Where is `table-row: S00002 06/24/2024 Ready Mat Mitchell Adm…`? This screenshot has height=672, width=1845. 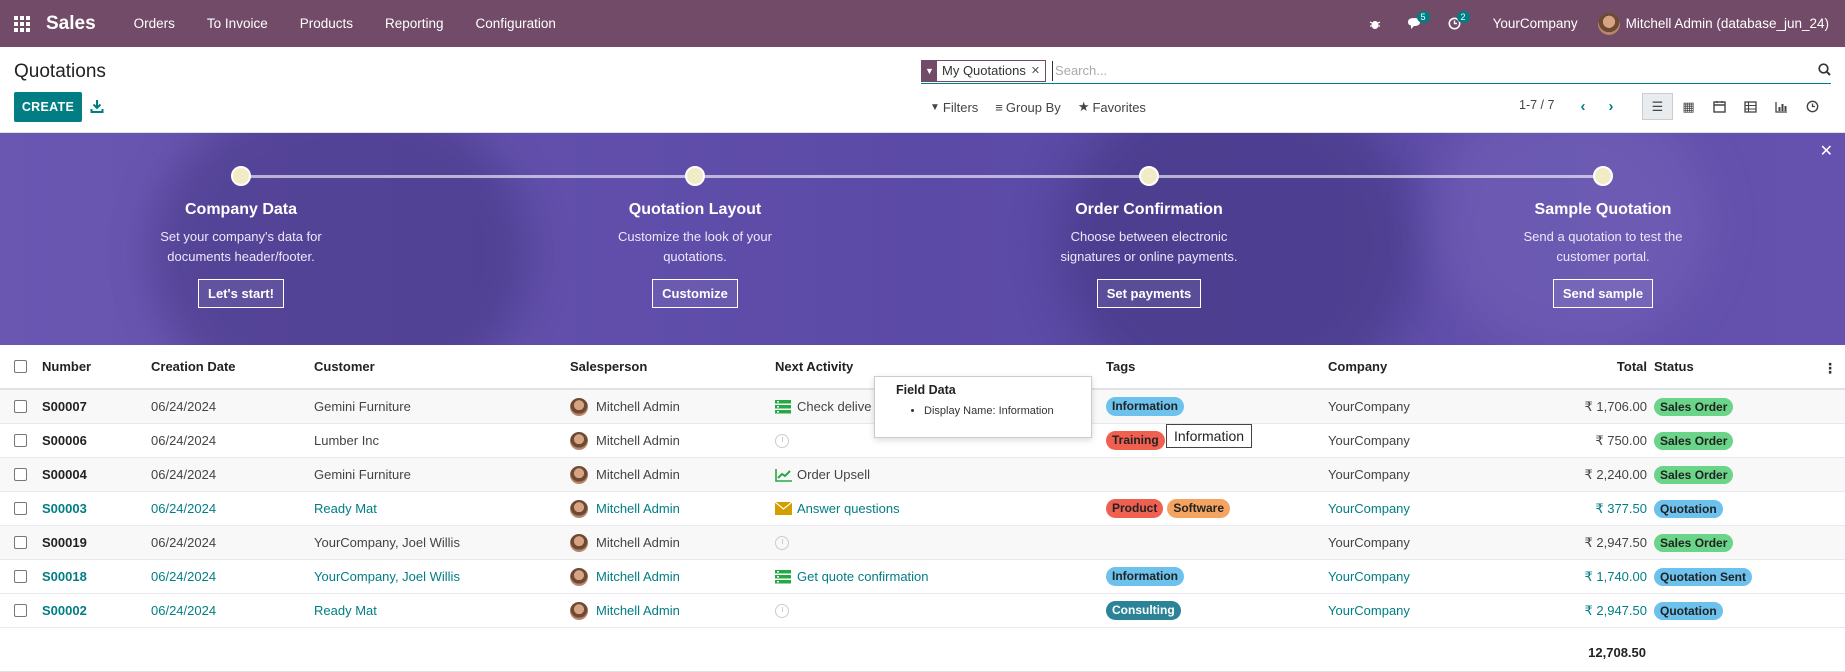
table-row: S00002 06/24/2024 Ready Mat Mitchell Adm… is located at coordinates (922, 611).